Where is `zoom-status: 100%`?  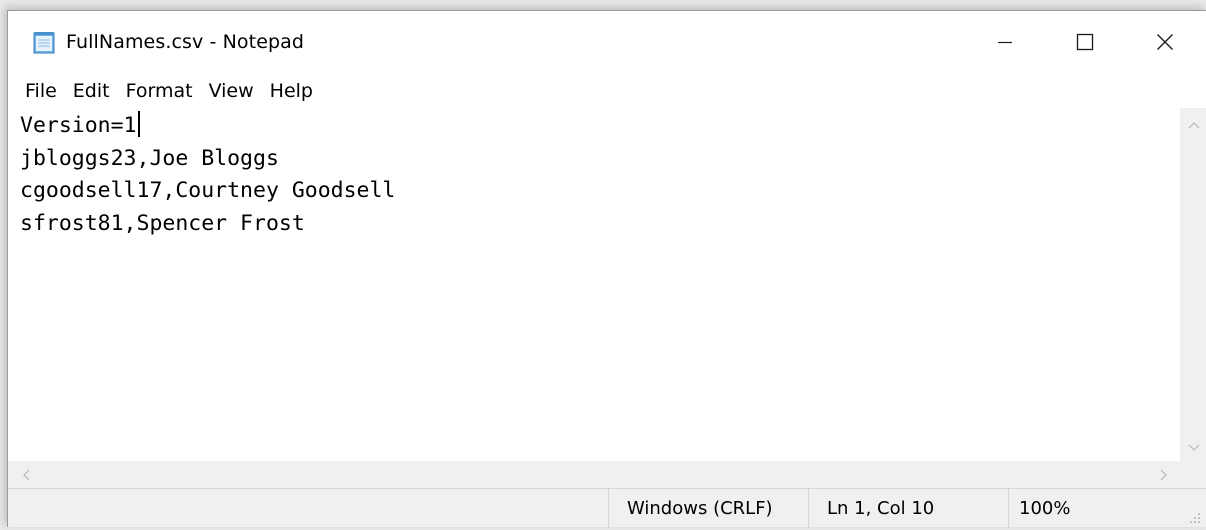
zoom-status: 100% is located at coordinates (1093, 508).